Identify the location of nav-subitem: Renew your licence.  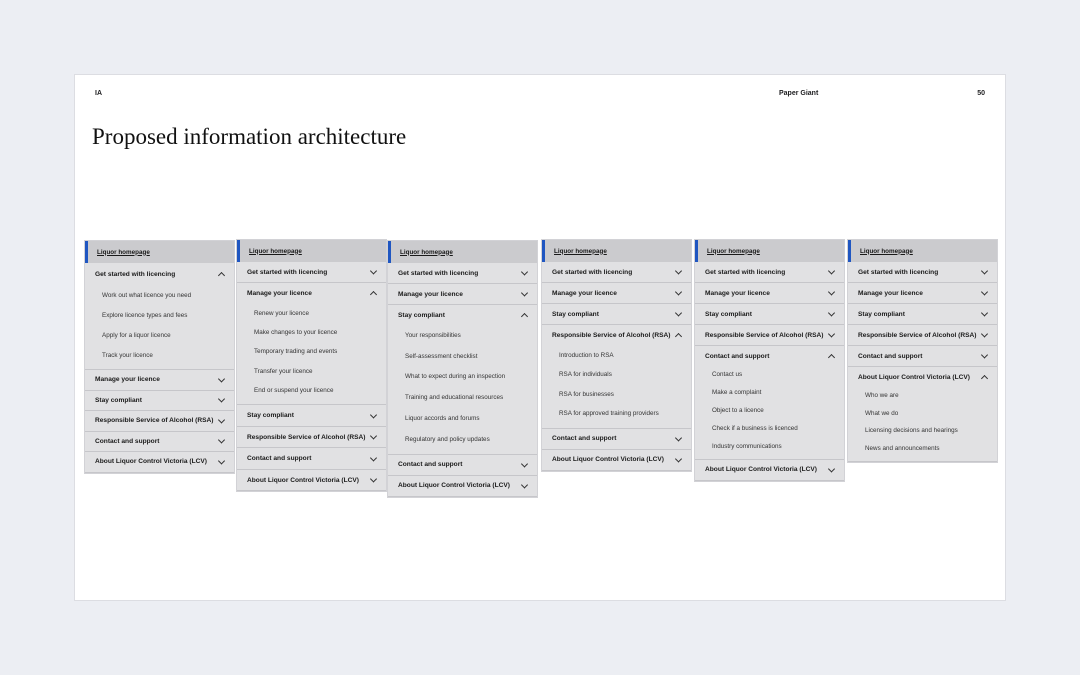
(311, 313).